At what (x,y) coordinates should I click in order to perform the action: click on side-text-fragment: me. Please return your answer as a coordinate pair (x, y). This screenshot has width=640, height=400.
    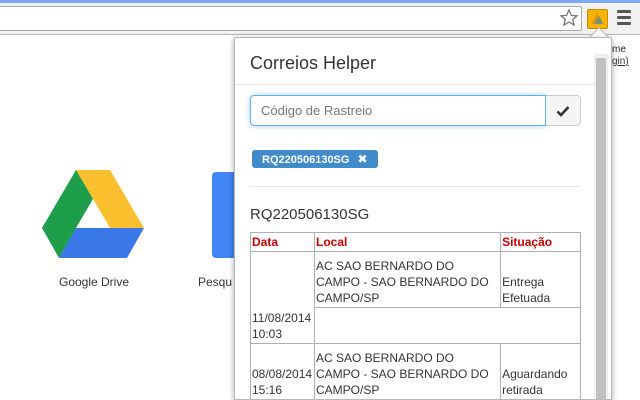
    Looking at the image, I should click on (619, 49).